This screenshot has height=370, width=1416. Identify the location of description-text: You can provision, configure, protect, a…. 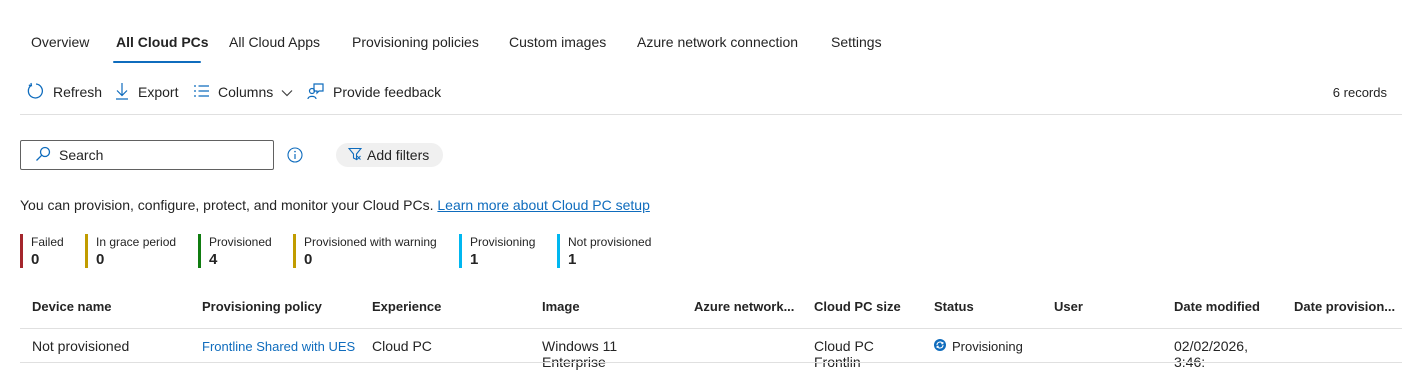
(227, 205).